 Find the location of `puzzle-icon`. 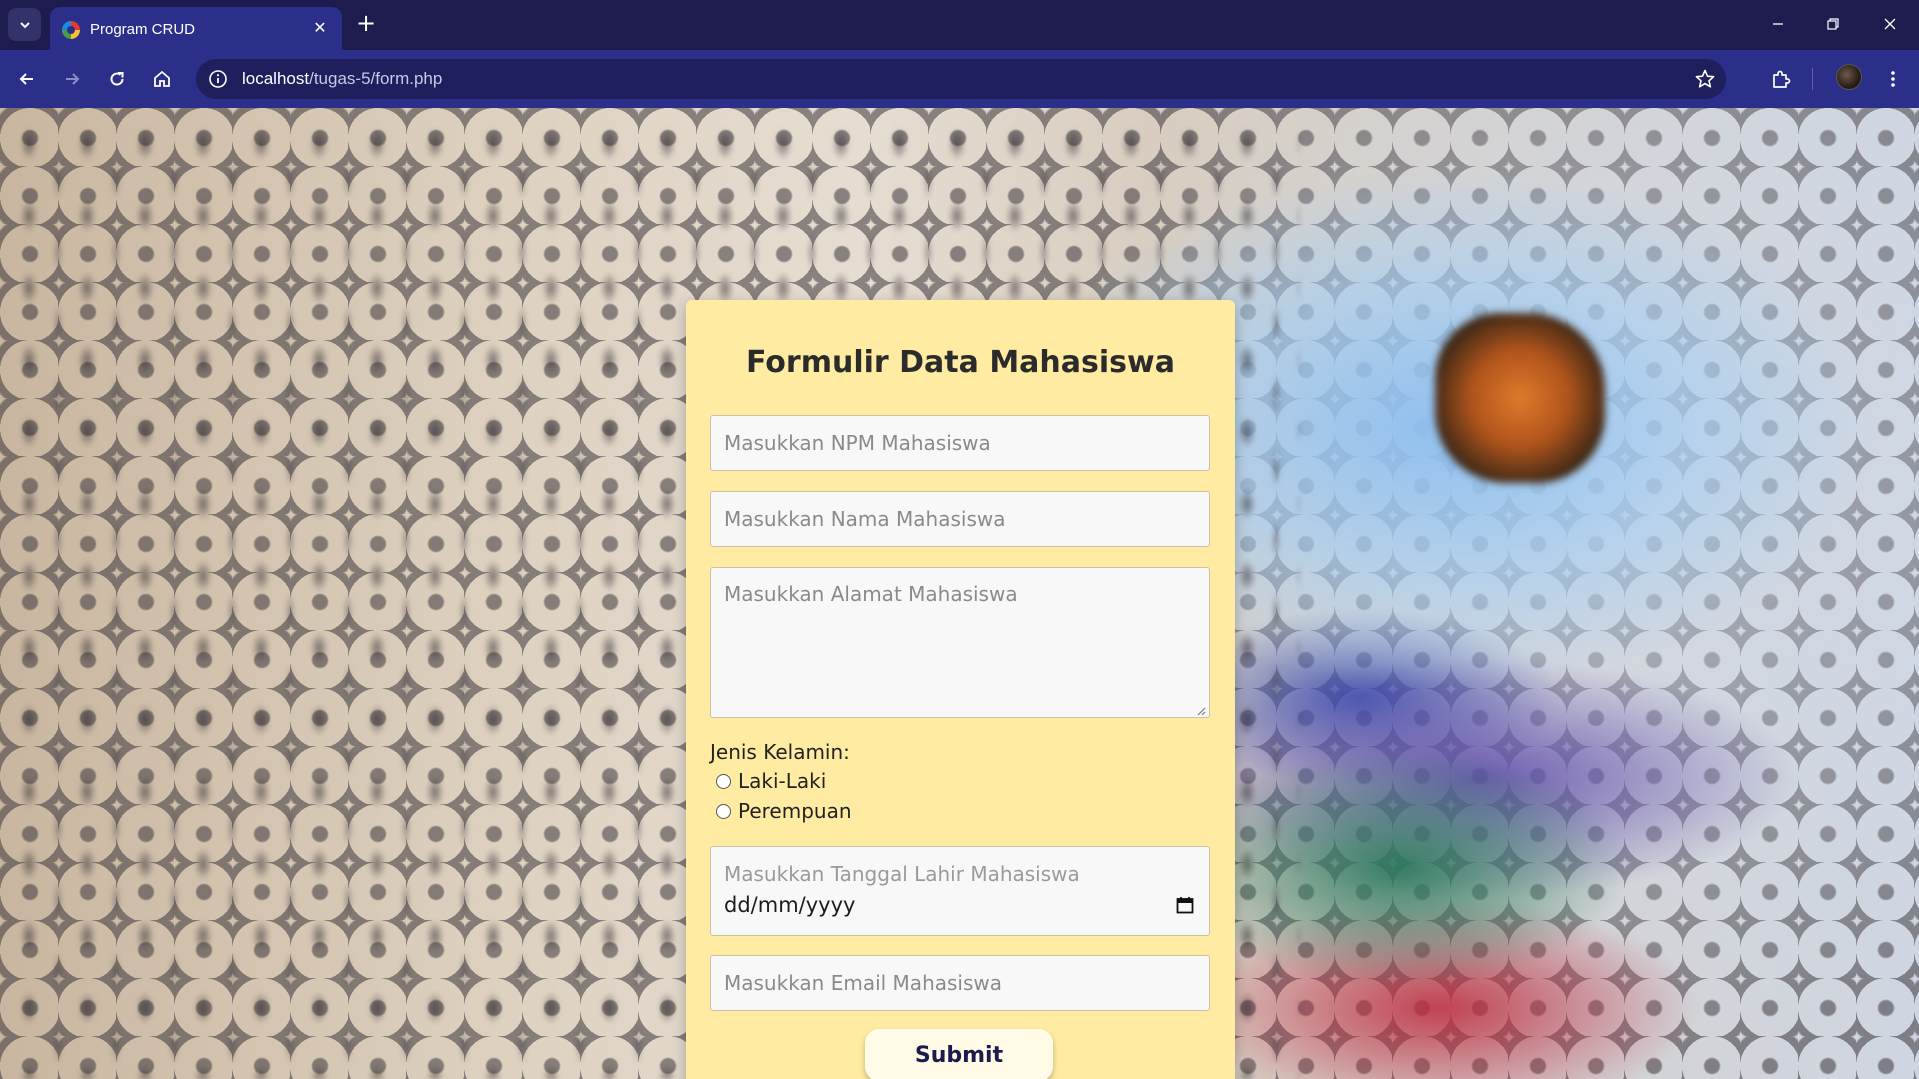

puzzle-icon is located at coordinates (1782, 79).